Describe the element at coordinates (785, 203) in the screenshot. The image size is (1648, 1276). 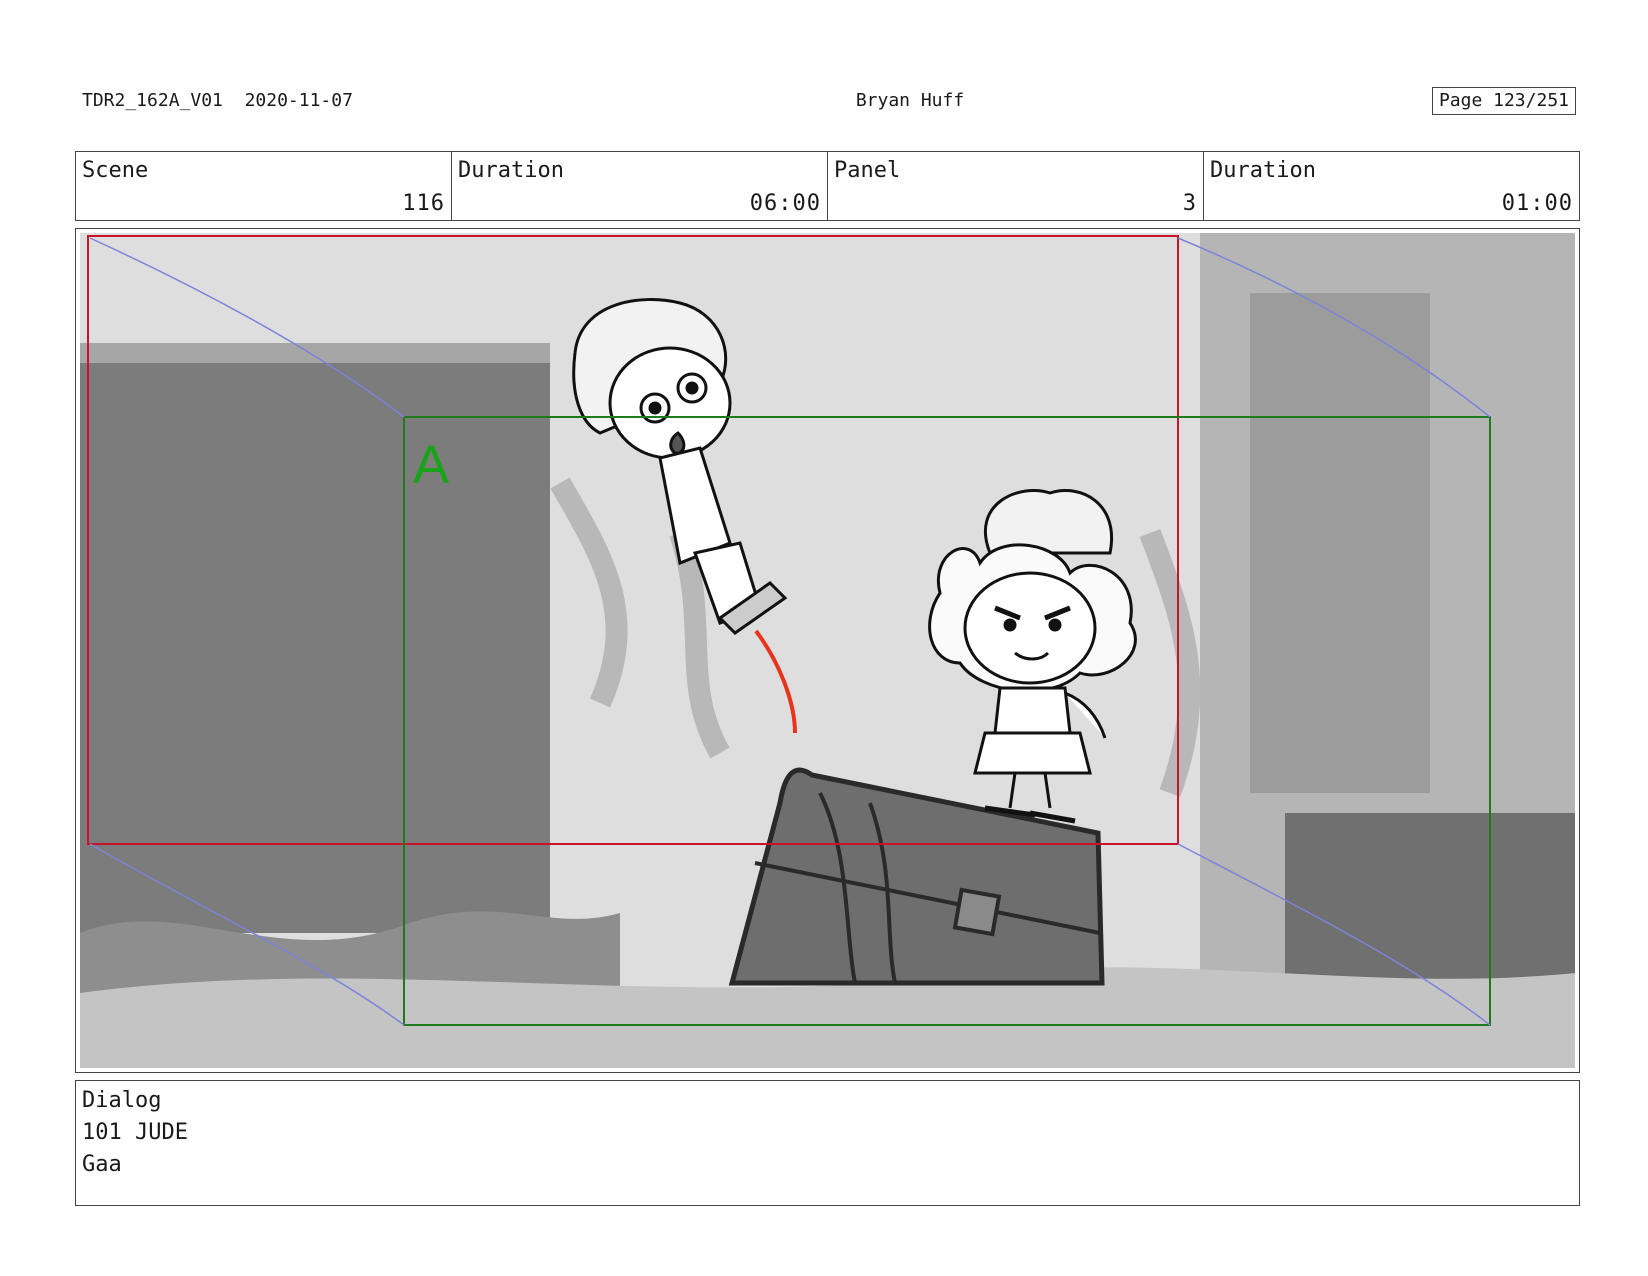
I see `scene-duration-value: 06:00` at that location.